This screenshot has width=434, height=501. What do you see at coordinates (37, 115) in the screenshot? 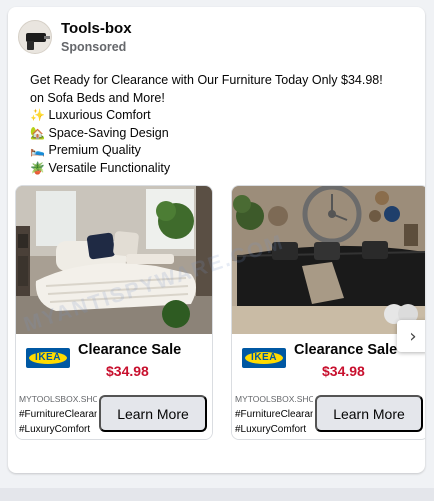
I see `sparkles-icon: ✨` at bounding box center [37, 115].